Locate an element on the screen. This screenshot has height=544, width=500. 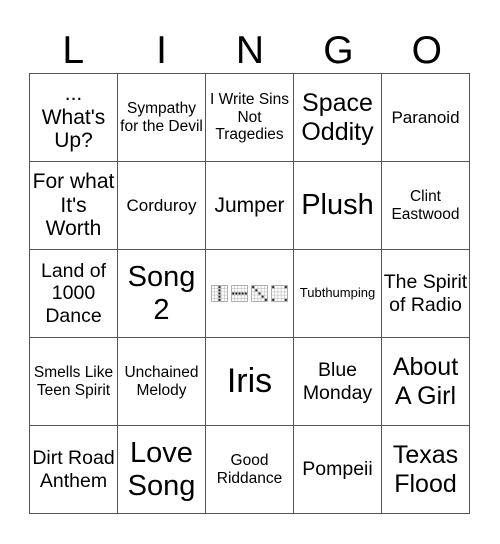
cell-label: ... What's Up? is located at coordinates (73, 117).